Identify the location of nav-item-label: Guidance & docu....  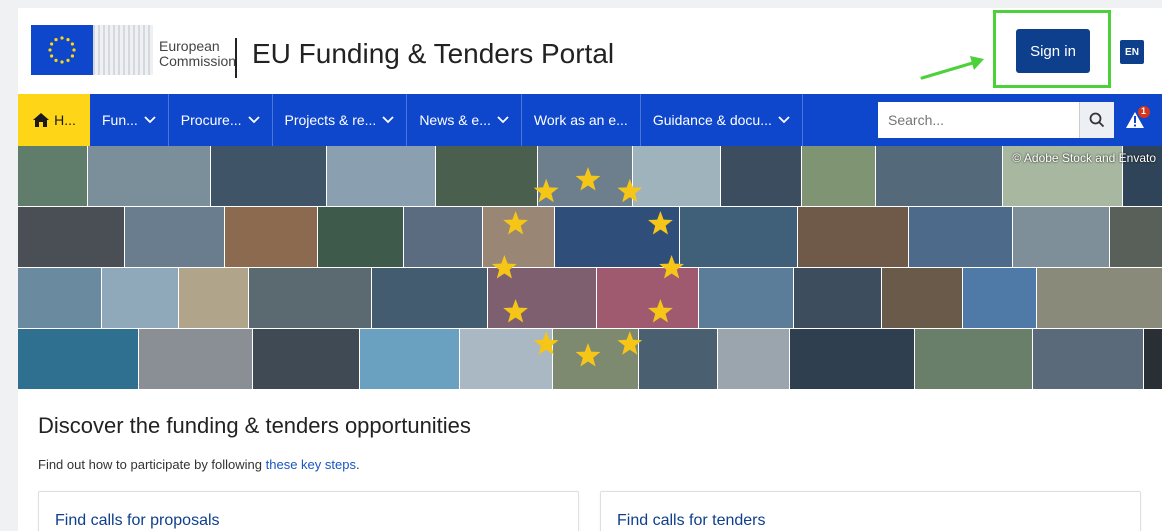
(712, 120).